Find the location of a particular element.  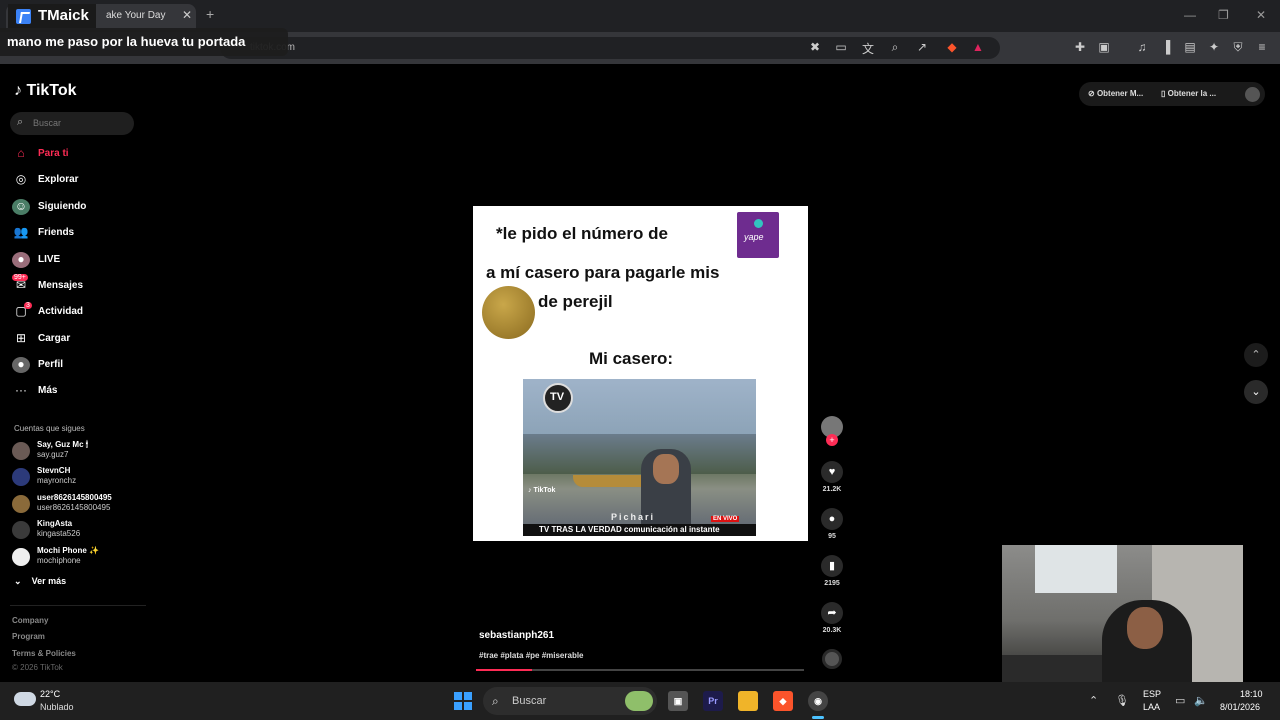

window-close-icon: ✕ is located at coordinates (1261, 15).